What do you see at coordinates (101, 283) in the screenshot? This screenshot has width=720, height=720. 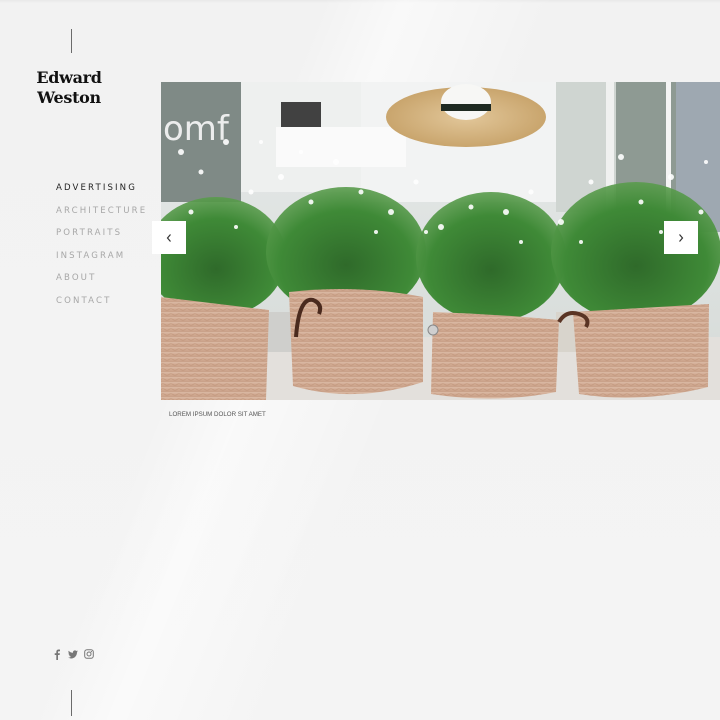 I see `nav-item-about: ABOUT` at bounding box center [101, 283].